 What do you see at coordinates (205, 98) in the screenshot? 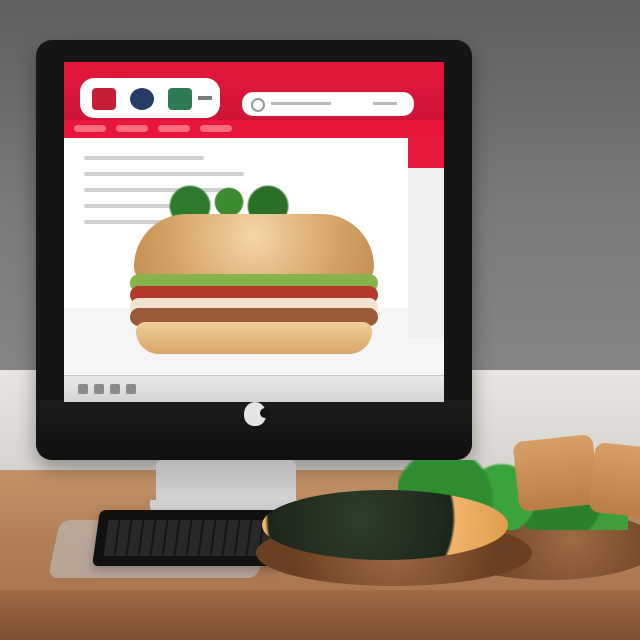
I see `tab-strip-text` at bounding box center [205, 98].